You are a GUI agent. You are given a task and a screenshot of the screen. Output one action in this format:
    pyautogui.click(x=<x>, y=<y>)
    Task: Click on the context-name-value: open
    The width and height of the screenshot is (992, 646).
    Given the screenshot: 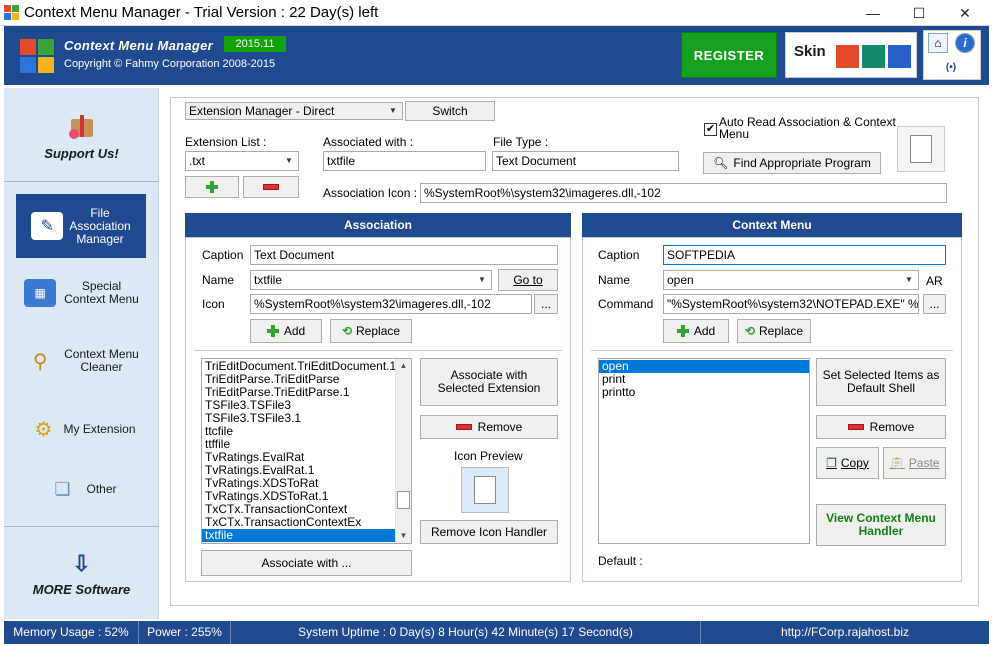 What is the action you would take?
    pyautogui.click(x=680, y=280)
    